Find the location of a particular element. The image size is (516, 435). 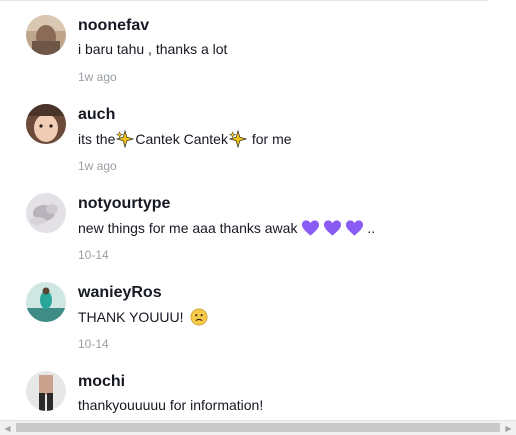

username: auch is located at coordinates (96, 115).